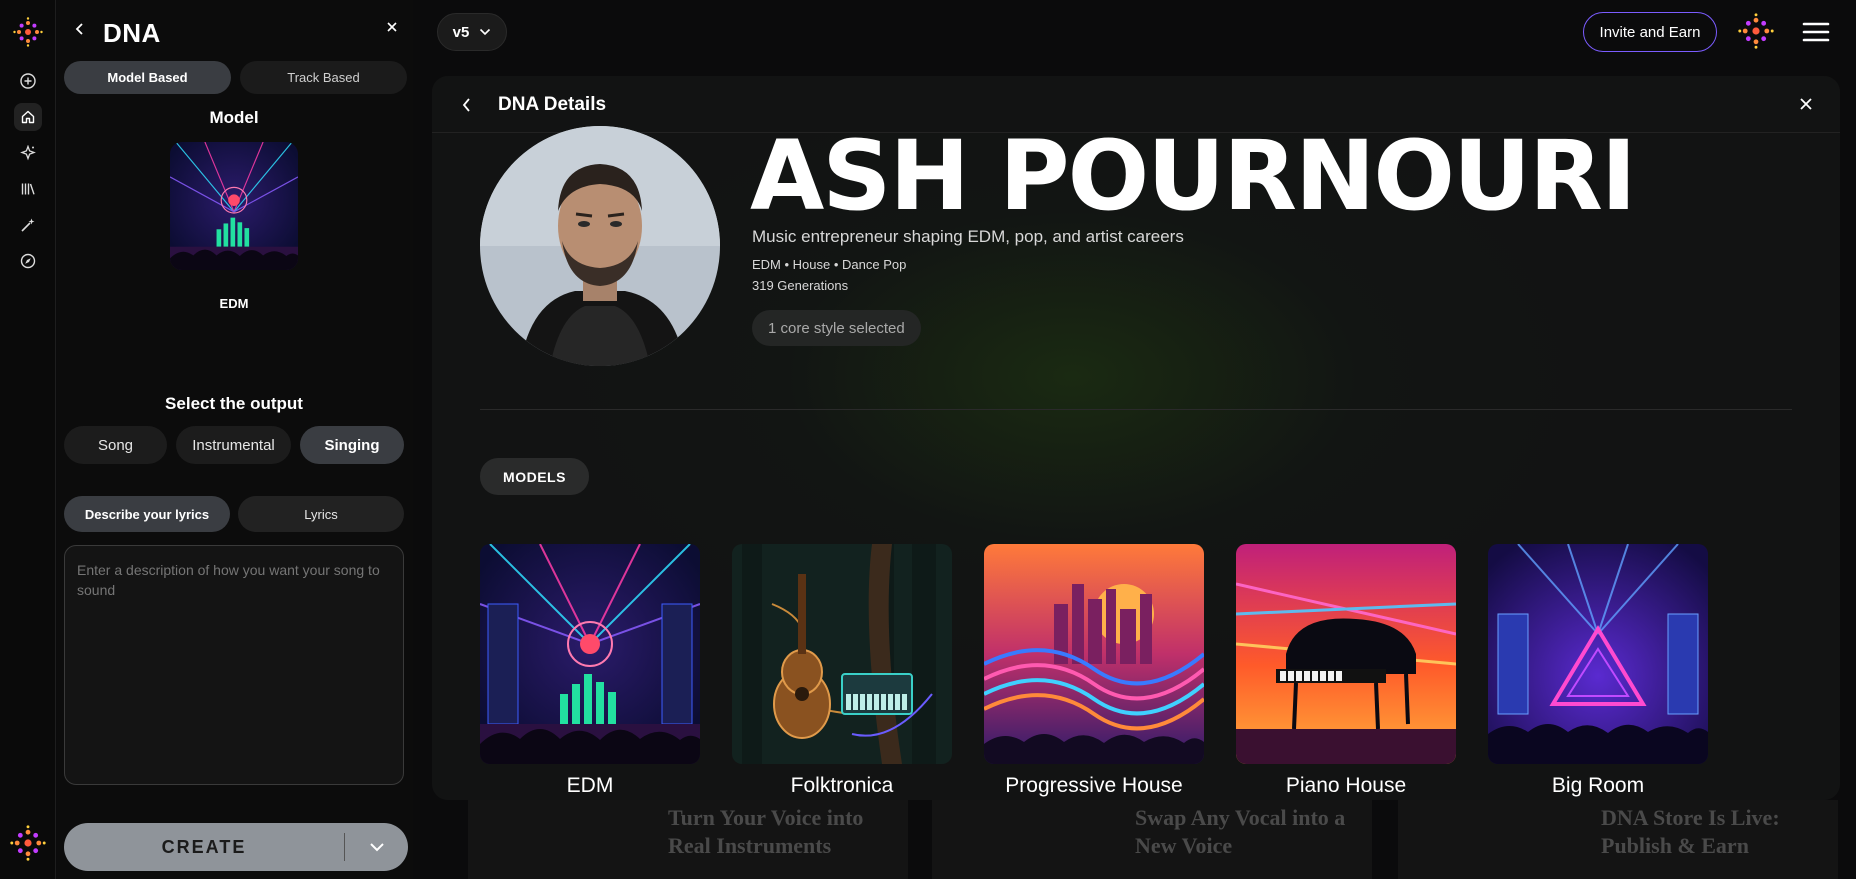 The height and width of the screenshot is (879, 1856). I want to click on add-icon, so click(28, 81).